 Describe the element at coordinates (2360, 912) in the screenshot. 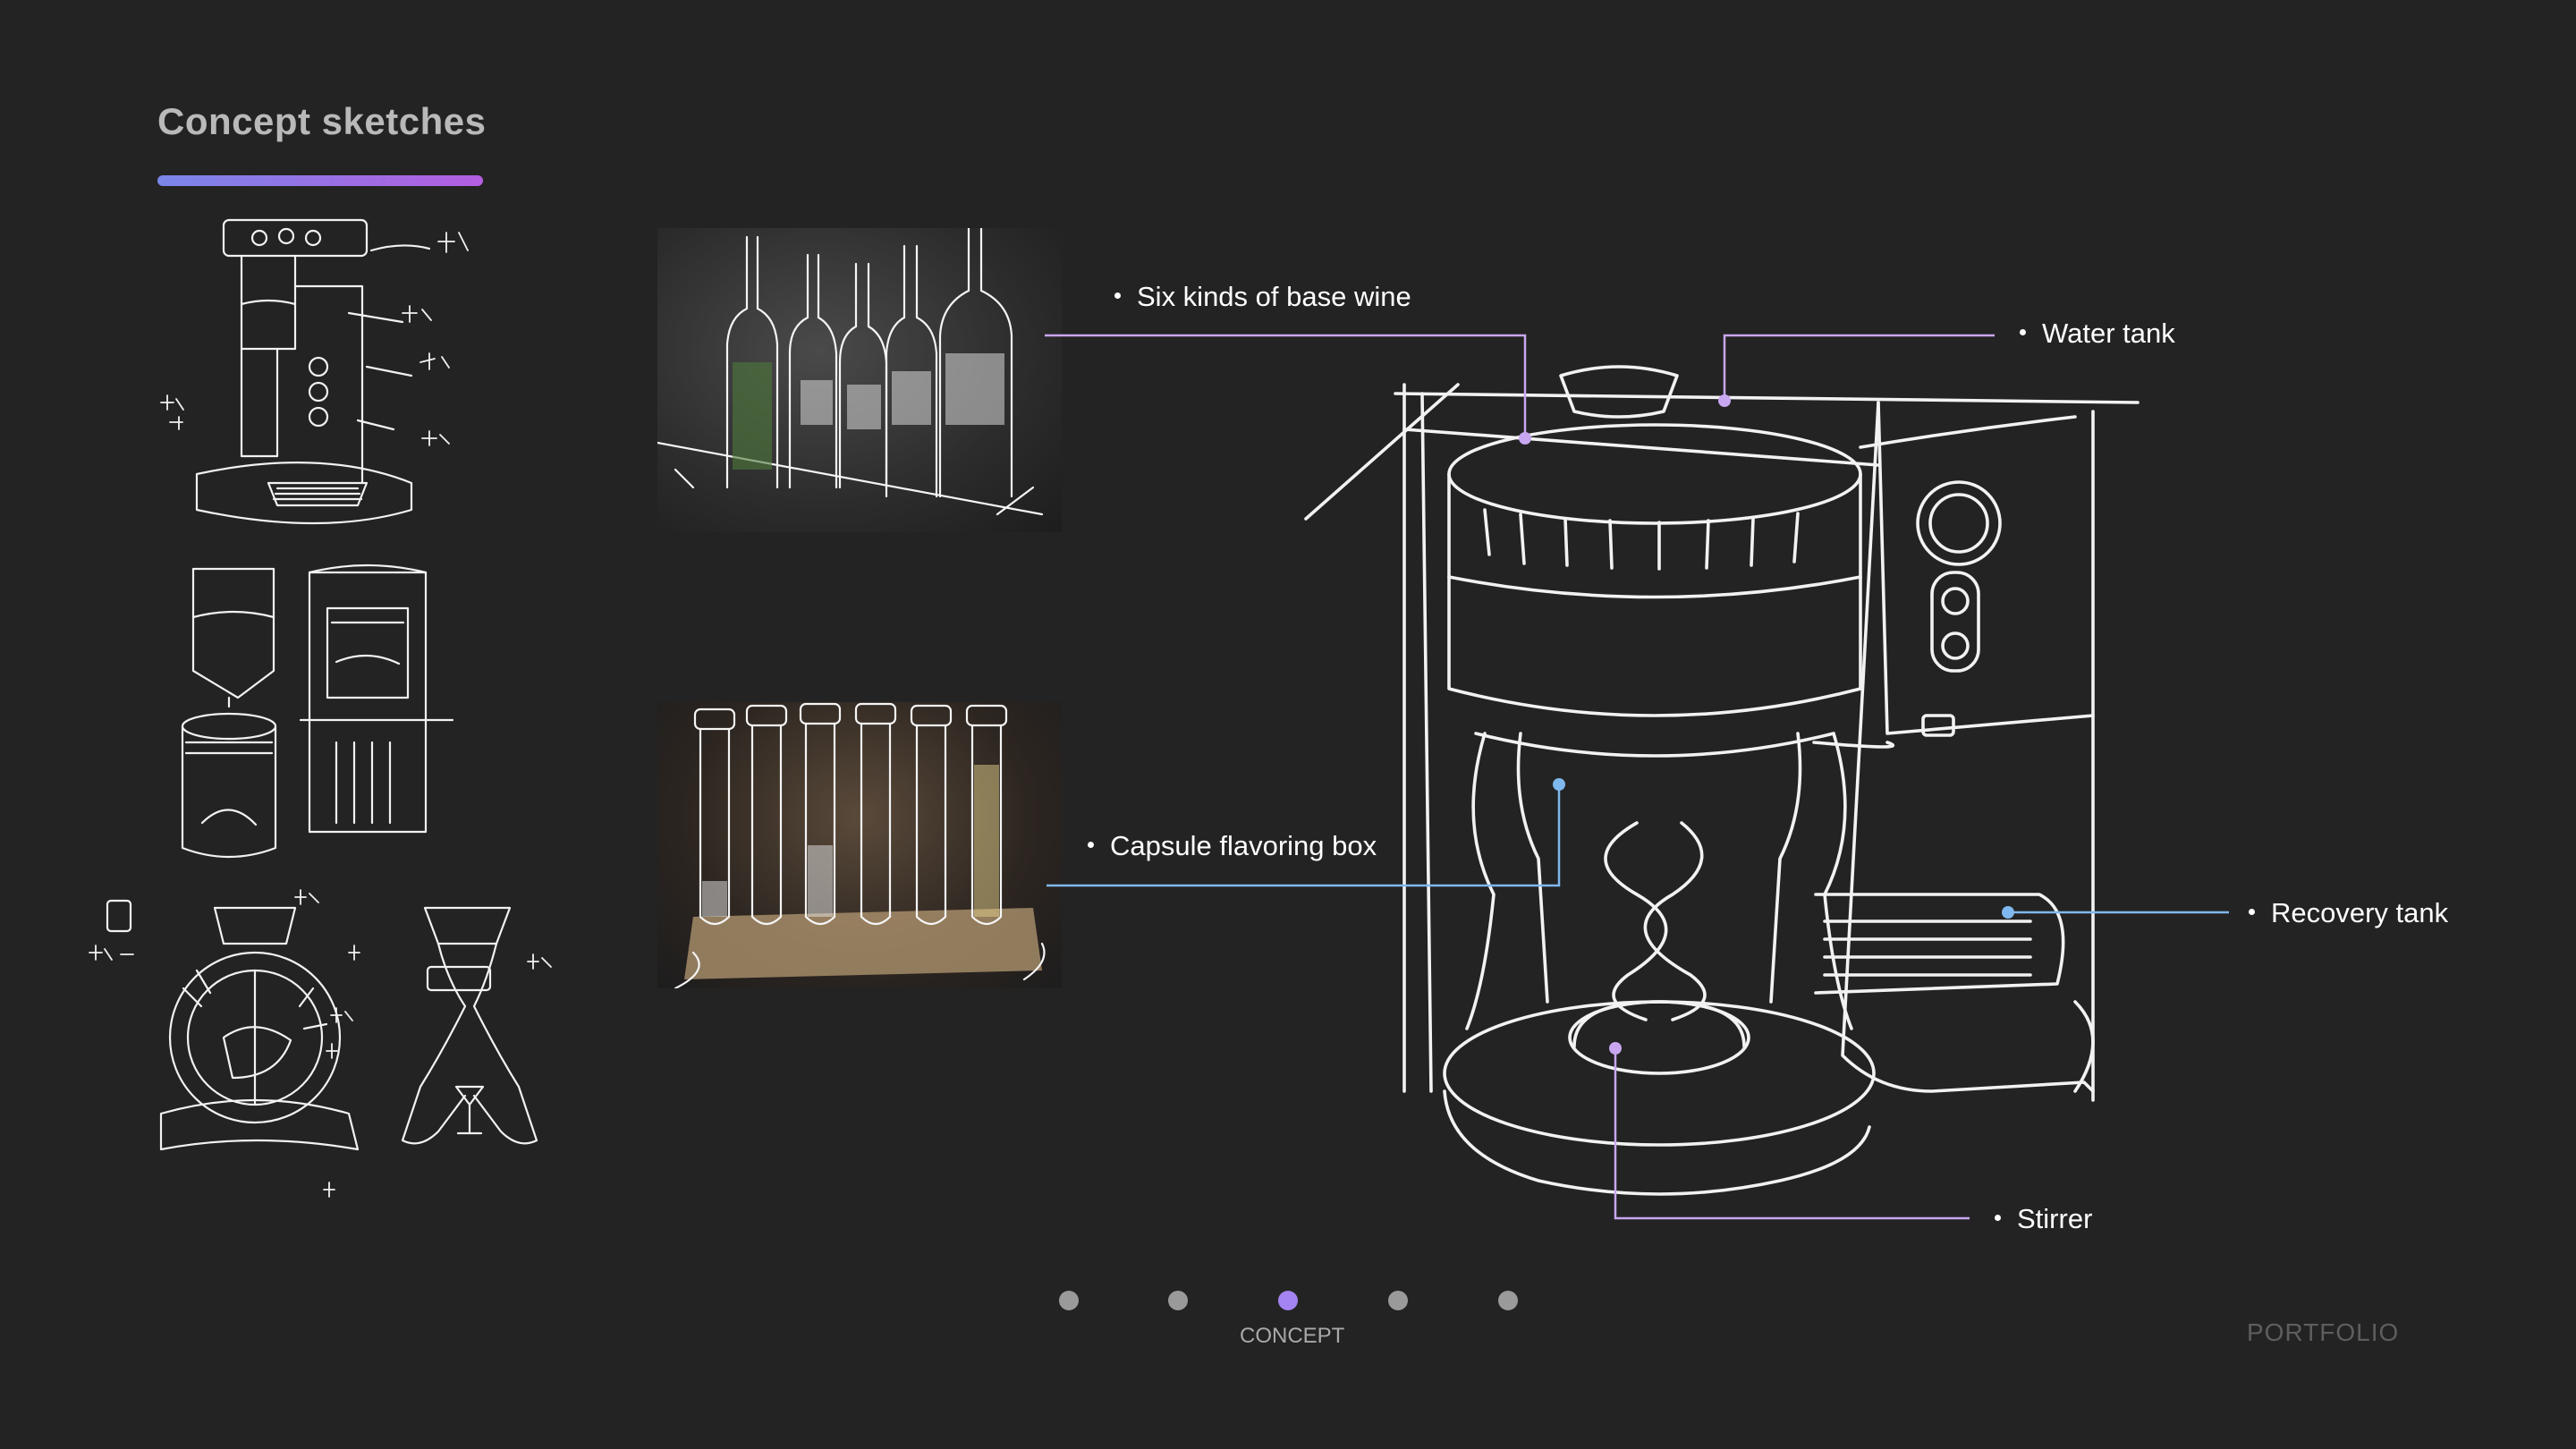

I see `callout-recovery-tank-text: Recovery tank` at that location.